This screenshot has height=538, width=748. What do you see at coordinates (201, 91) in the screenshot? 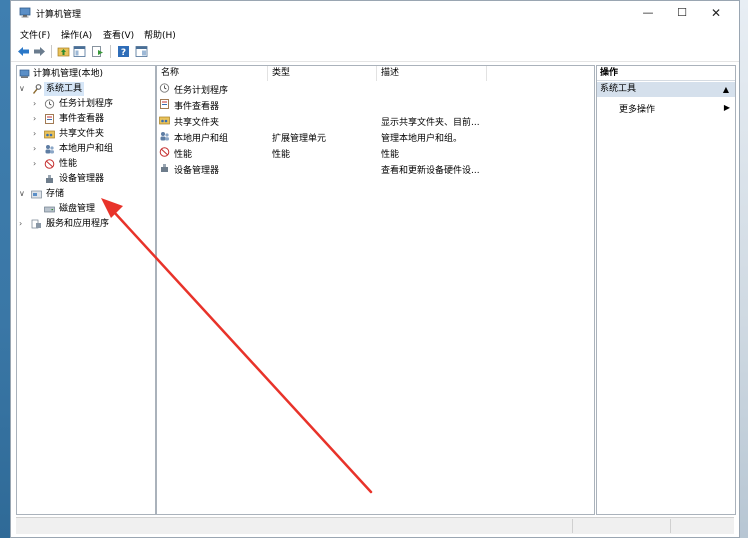
I see `item-name: 任务计划程序` at bounding box center [201, 91].